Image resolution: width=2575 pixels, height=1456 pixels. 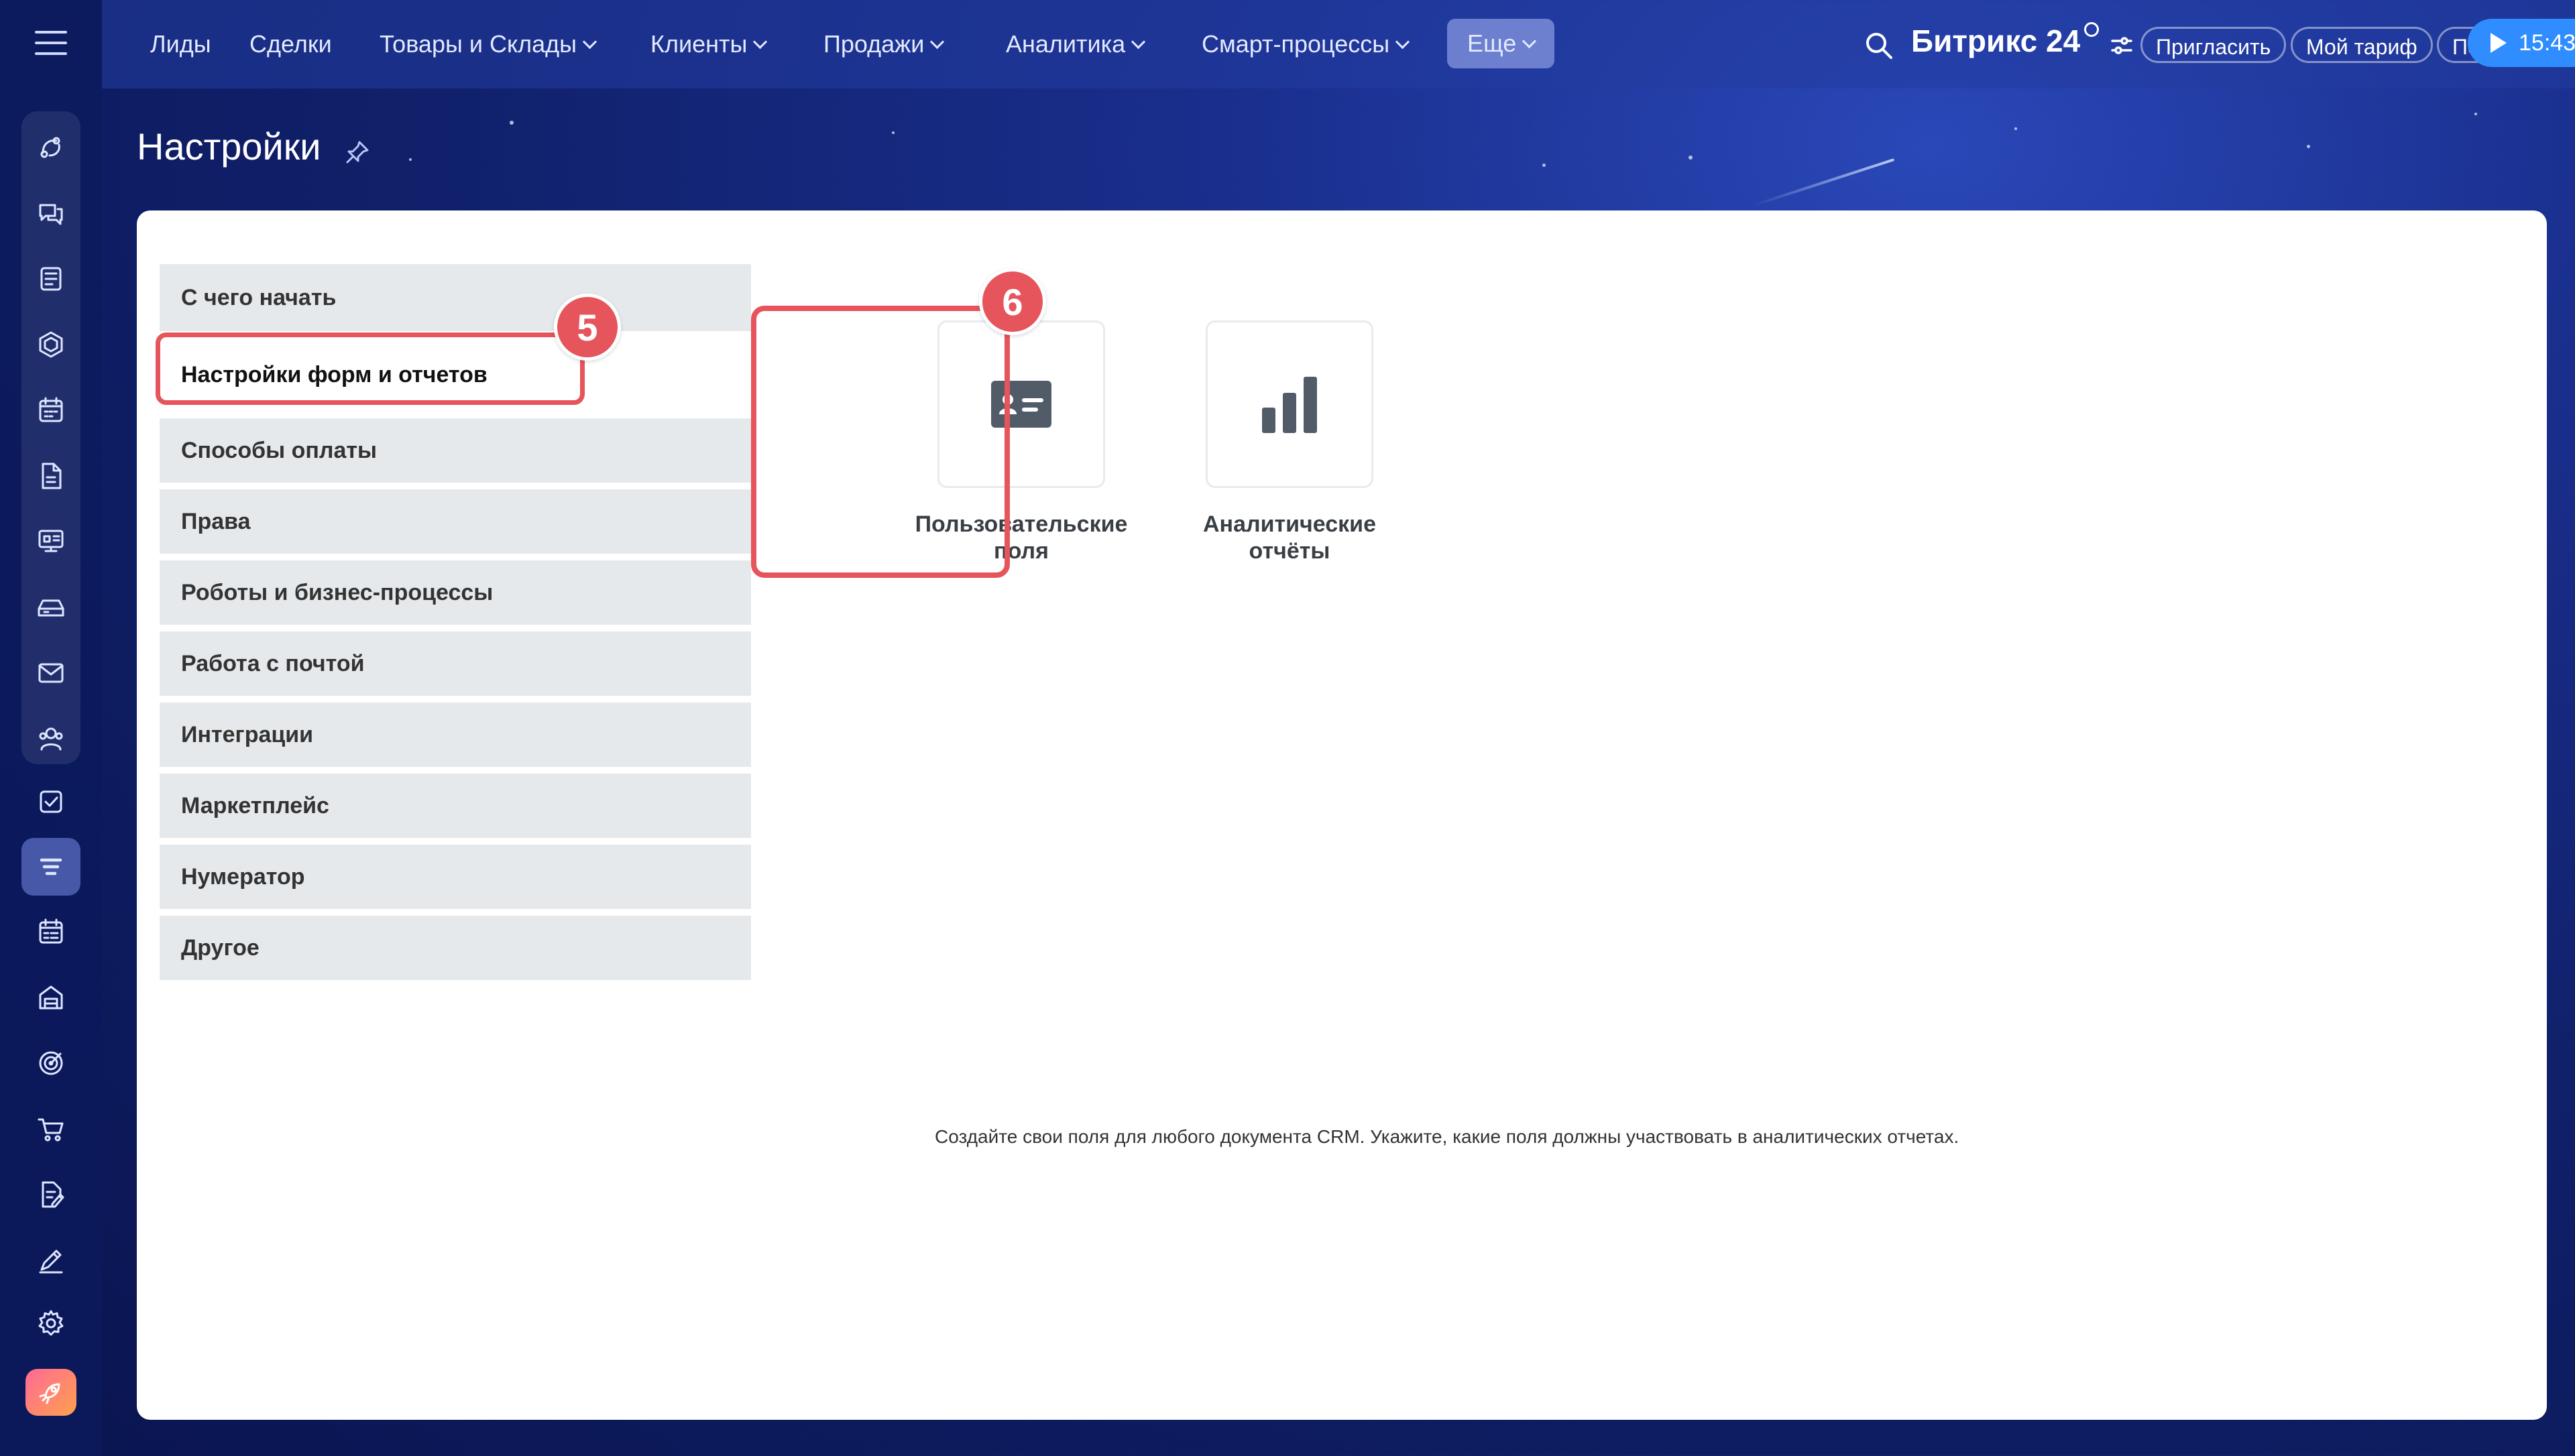 What do you see at coordinates (2092, 29) in the screenshot?
I see `clock-icon` at bounding box center [2092, 29].